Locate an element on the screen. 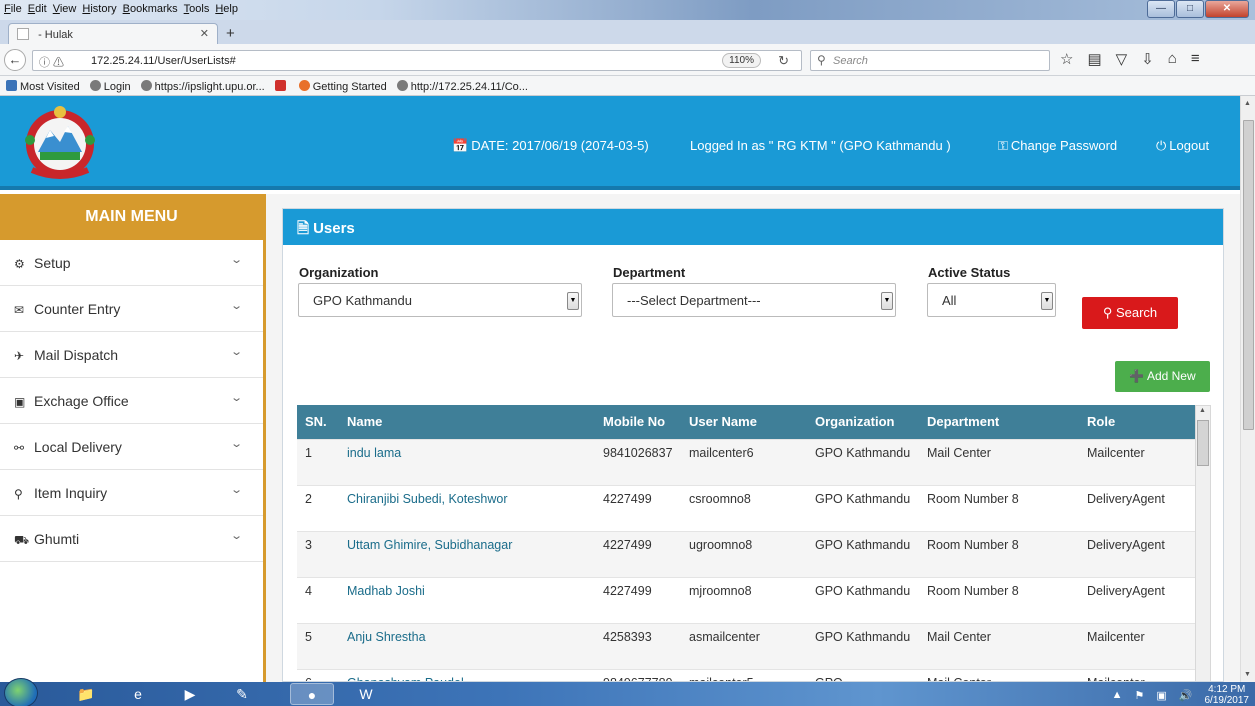 Image resolution: width=1255 pixels, height=706 pixels. table-scroll-thumb is located at coordinates (1203, 443).